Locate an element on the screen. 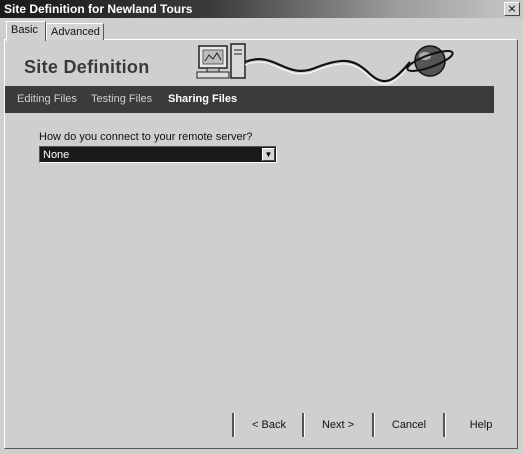 This screenshot has height=454, width=523. banner: Site Definition is located at coordinates (249, 63).